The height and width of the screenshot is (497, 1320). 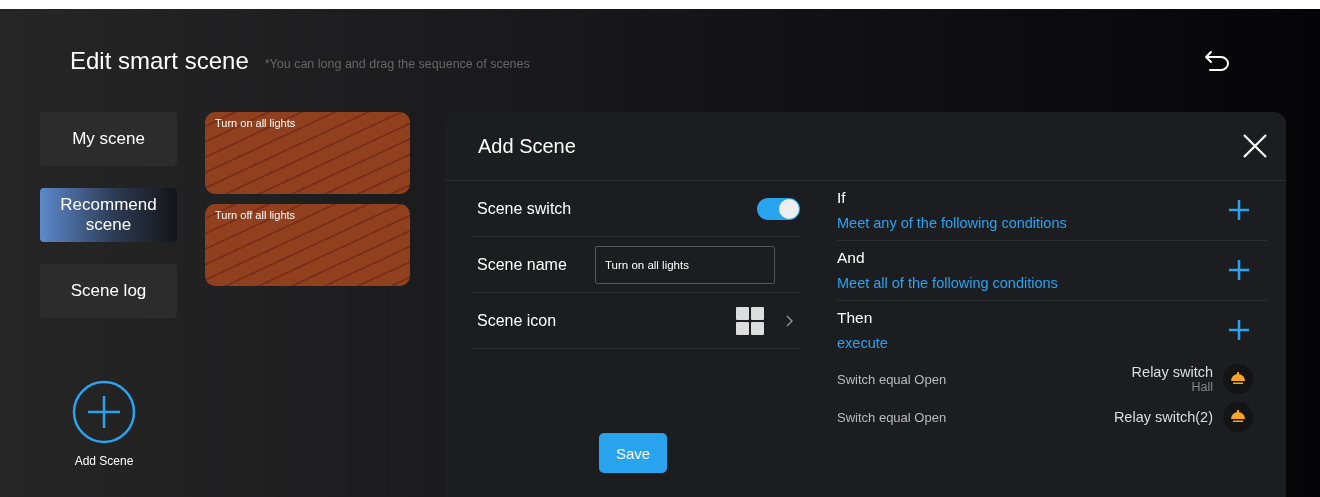 What do you see at coordinates (790, 320) in the screenshot?
I see `chevron-right-icon` at bounding box center [790, 320].